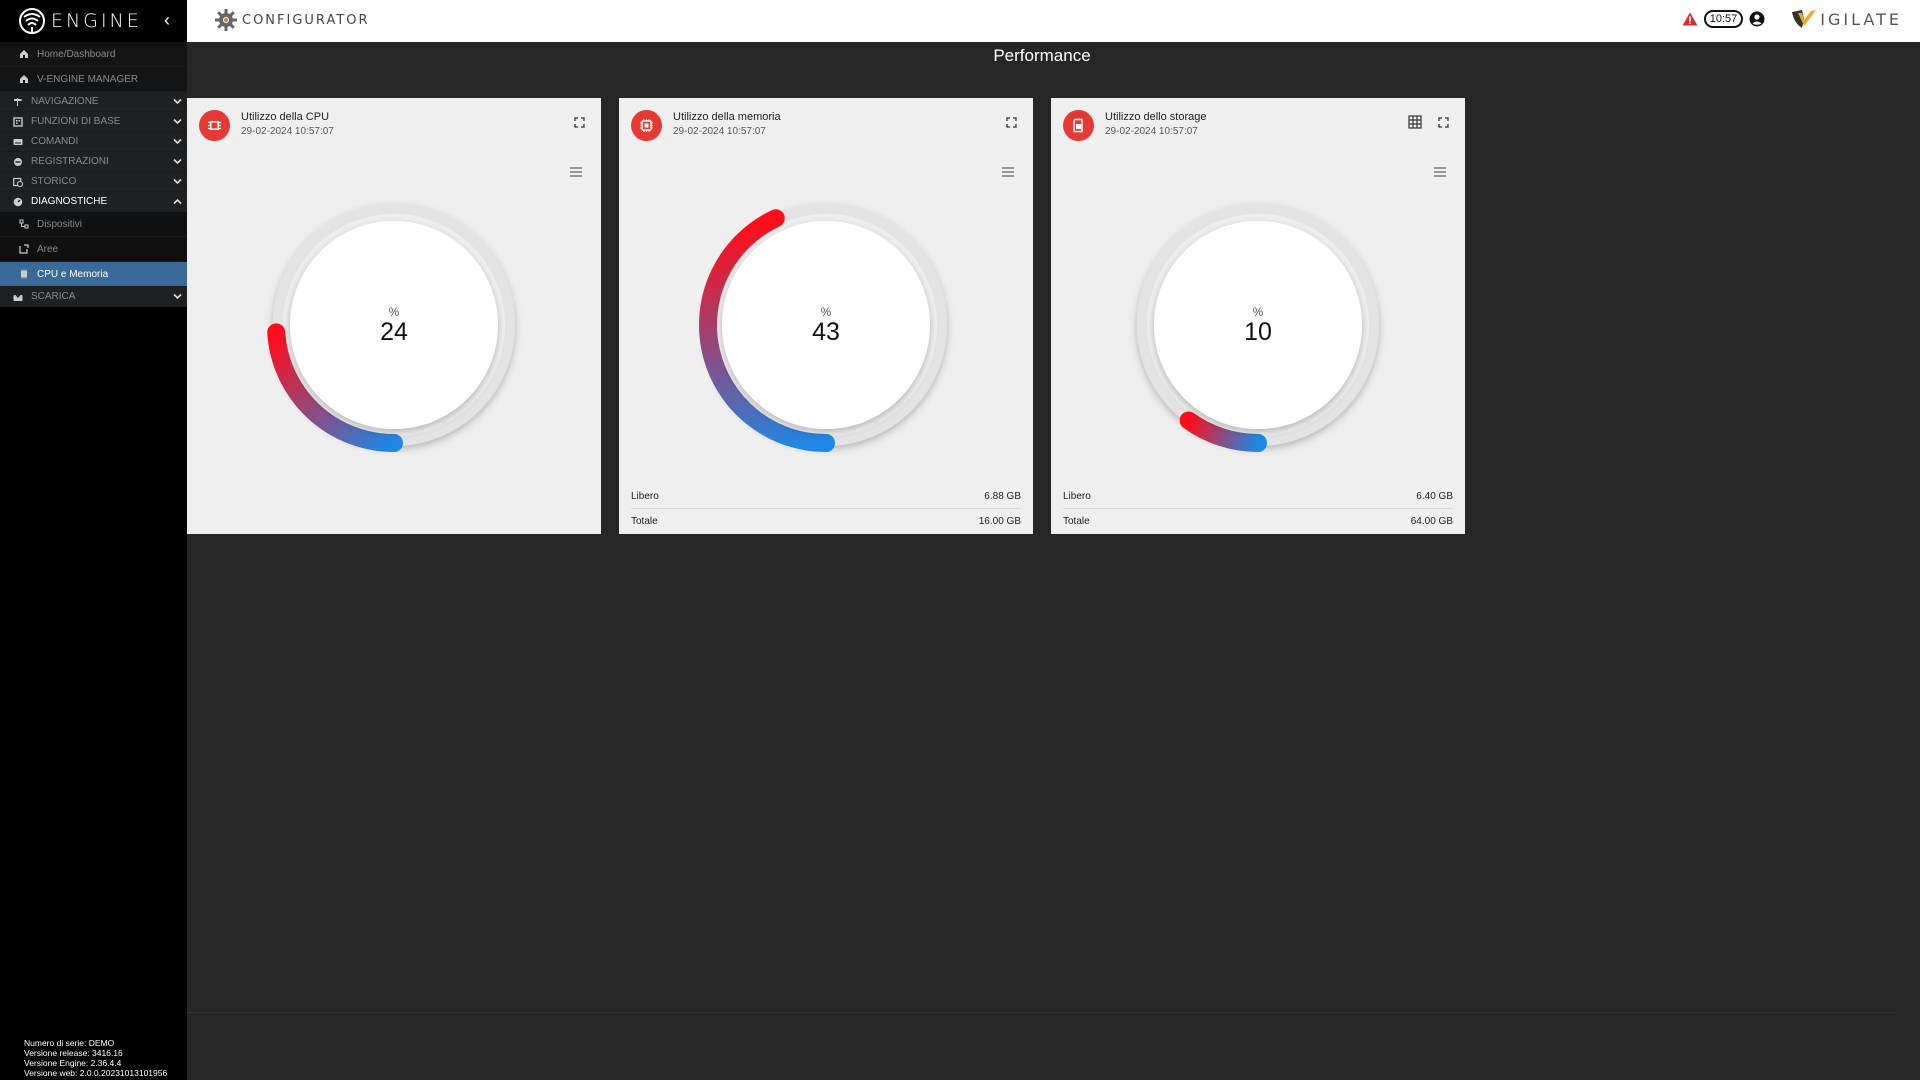 The image size is (1920, 1080). I want to click on sidebar-item-cpu-e-memoria: CPU e Memoria, so click(93, 274).